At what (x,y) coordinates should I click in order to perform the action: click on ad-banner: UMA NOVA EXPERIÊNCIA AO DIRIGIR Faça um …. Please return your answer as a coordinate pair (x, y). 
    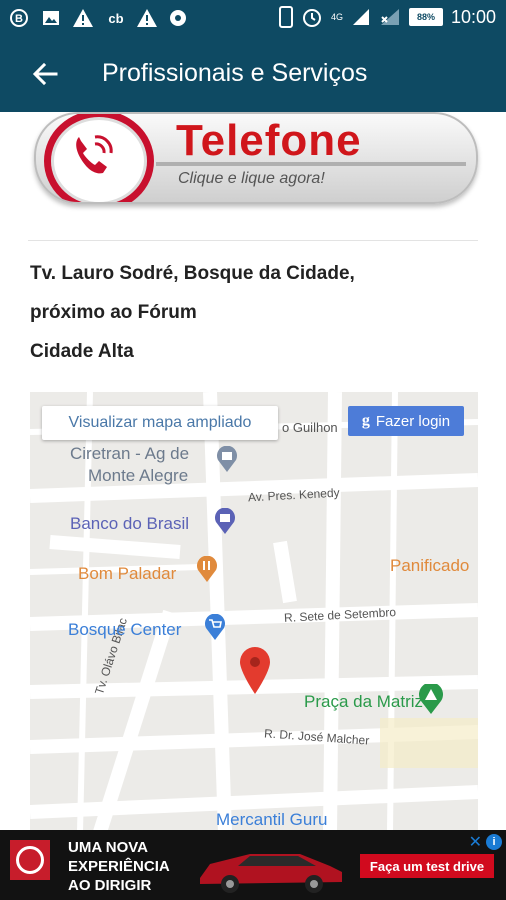
    Looking at the image, I should click on (253, 865).